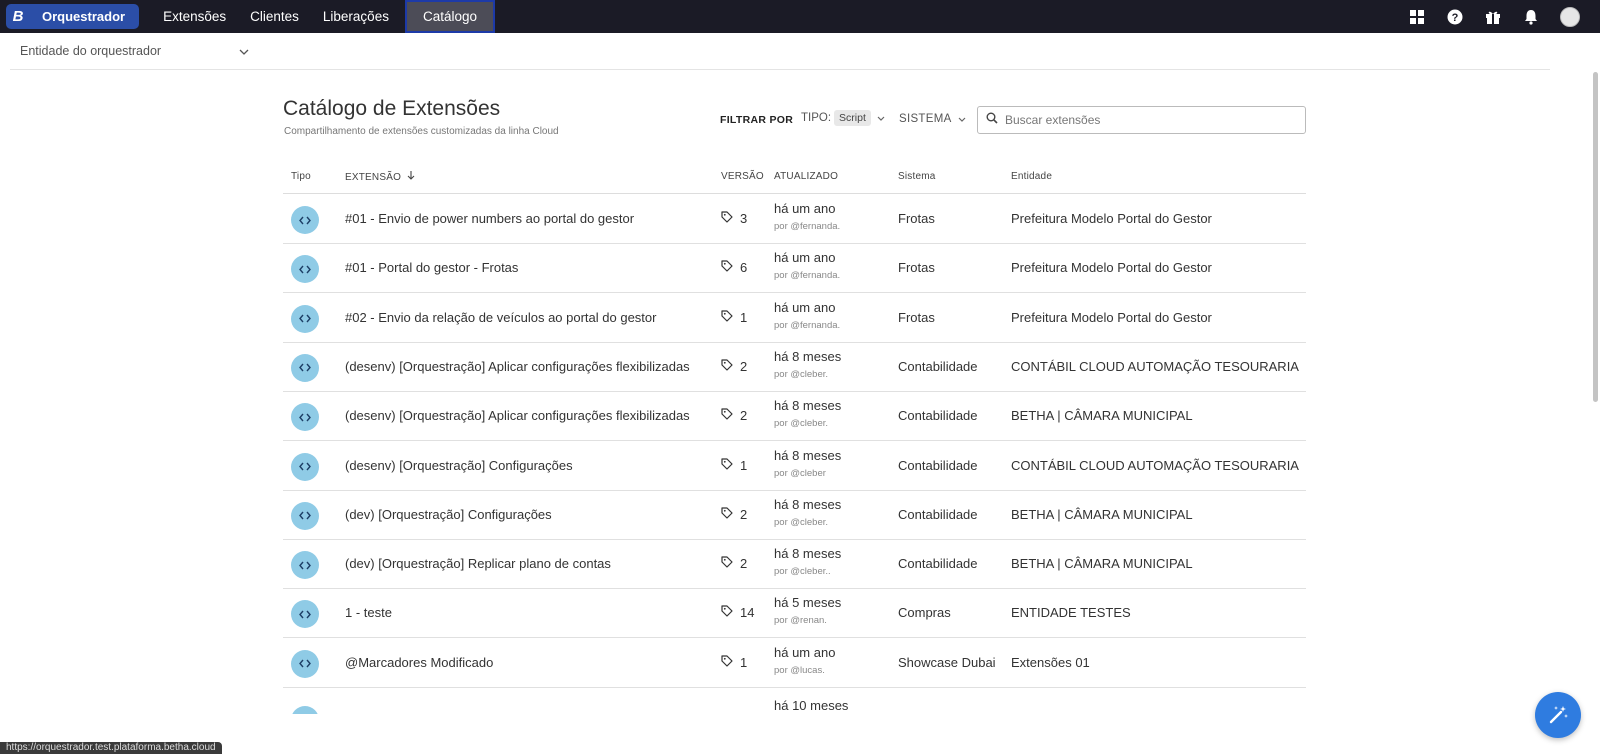 This screenshot has height=754, width=1600. Describe the element at coordinates (18, 16) in the screenshot. I see `brand-logo: B` at that location.